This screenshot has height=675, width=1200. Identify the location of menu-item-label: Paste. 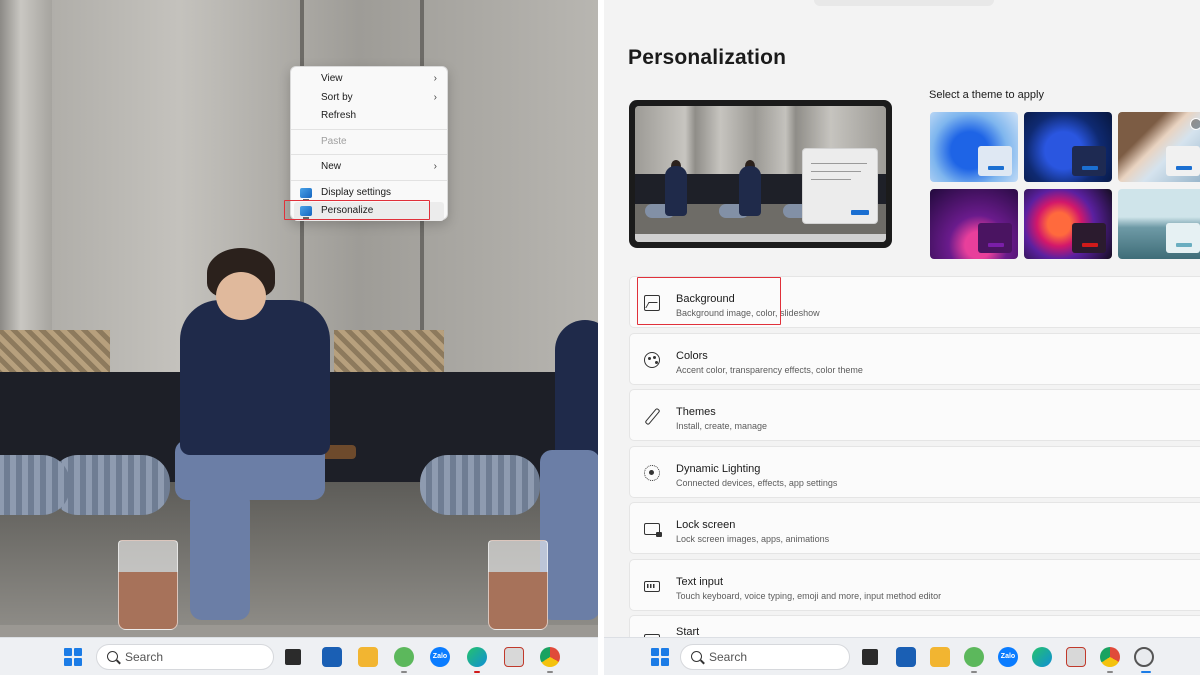
(334, 141).